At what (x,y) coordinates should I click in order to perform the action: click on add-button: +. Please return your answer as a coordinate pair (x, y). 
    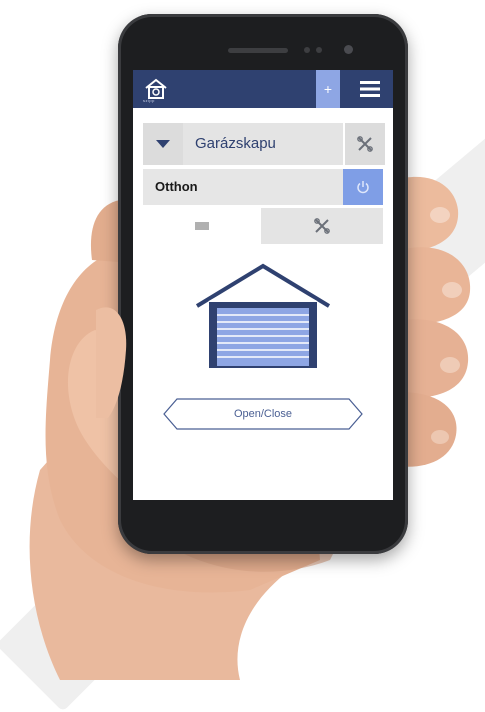
    Looking at the image, I should click on (328, 89).